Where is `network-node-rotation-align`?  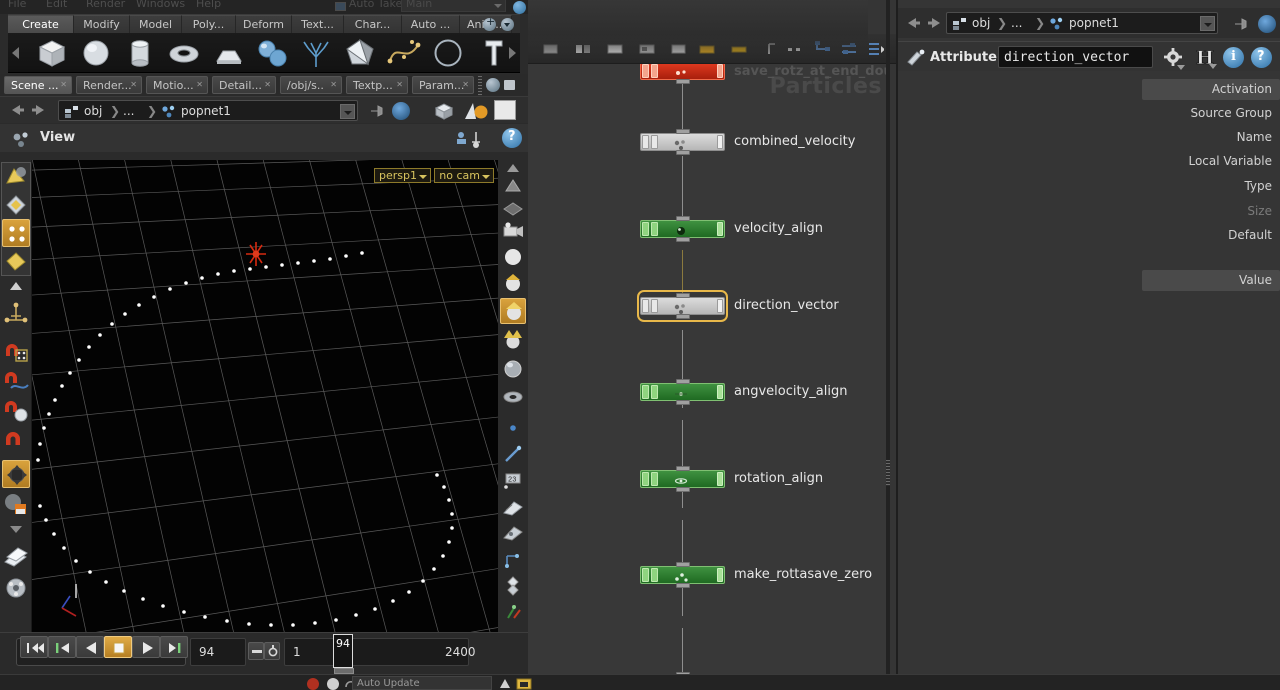 network-node-rotation-align is located at coordinates (682, 479).